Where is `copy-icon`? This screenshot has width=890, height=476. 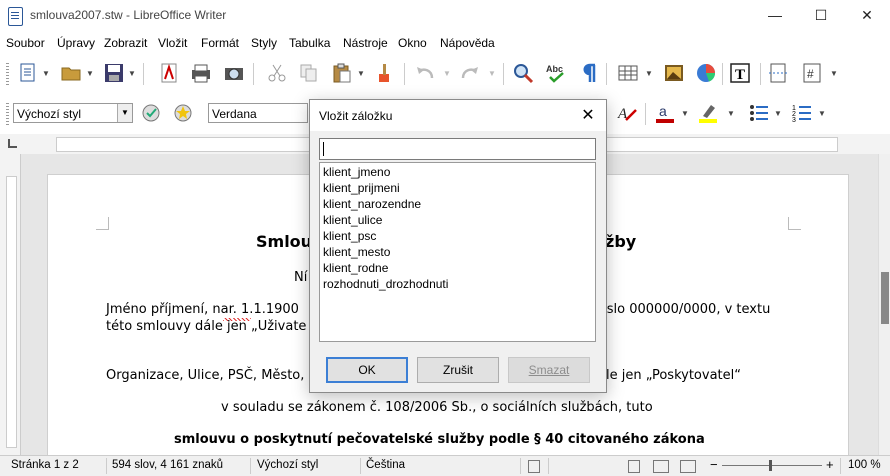 copy-icon is located at coordinates (309, 73).